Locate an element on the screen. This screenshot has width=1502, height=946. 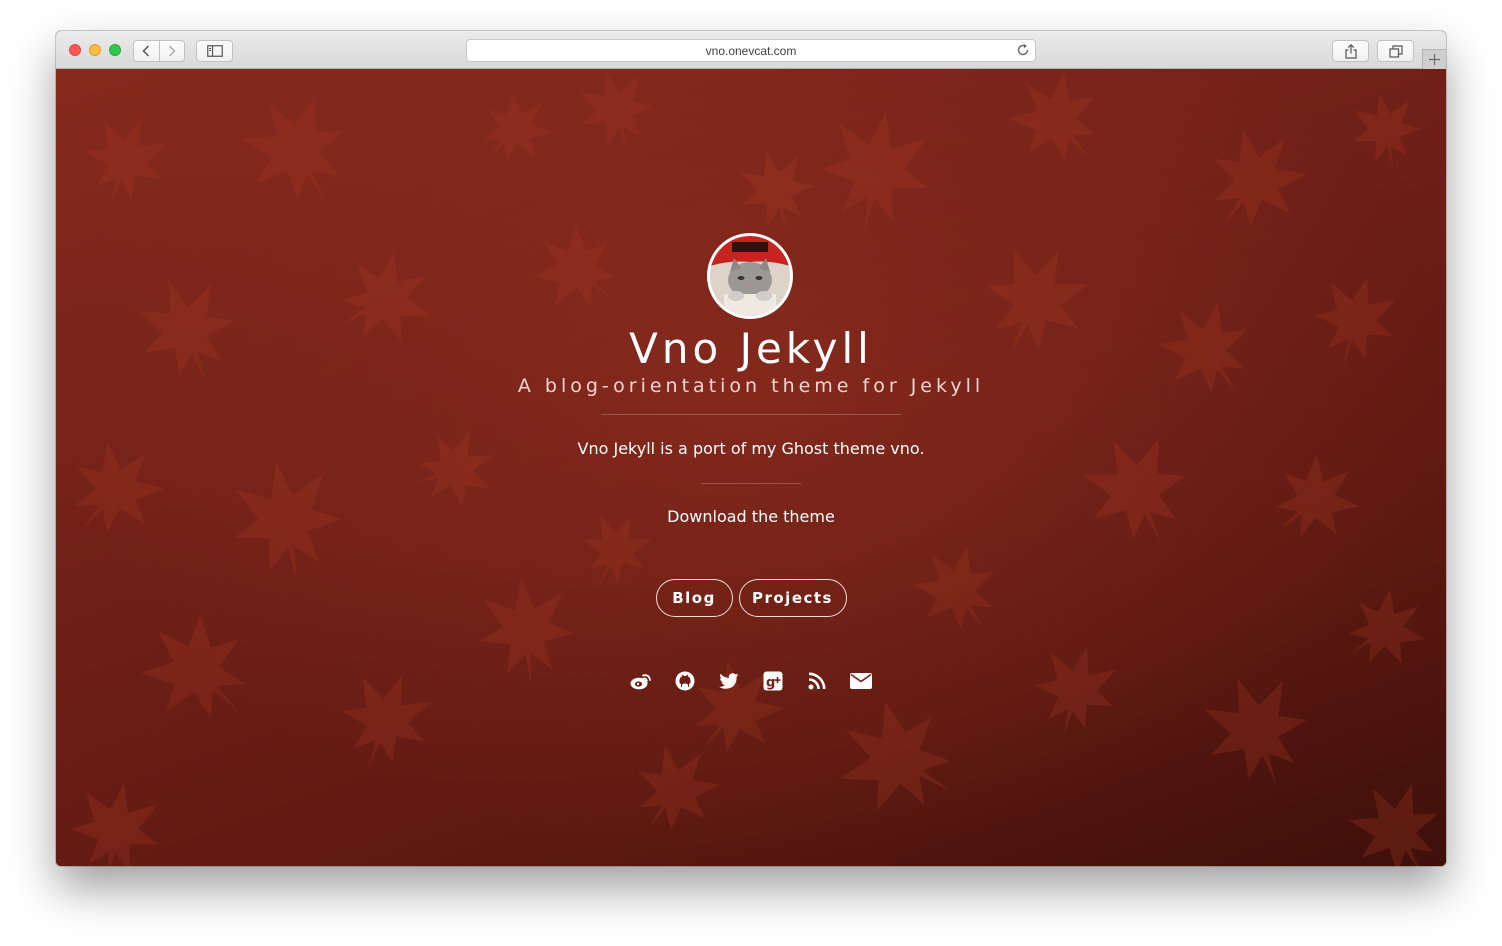
email-icon is located at coordinates (861, 681).